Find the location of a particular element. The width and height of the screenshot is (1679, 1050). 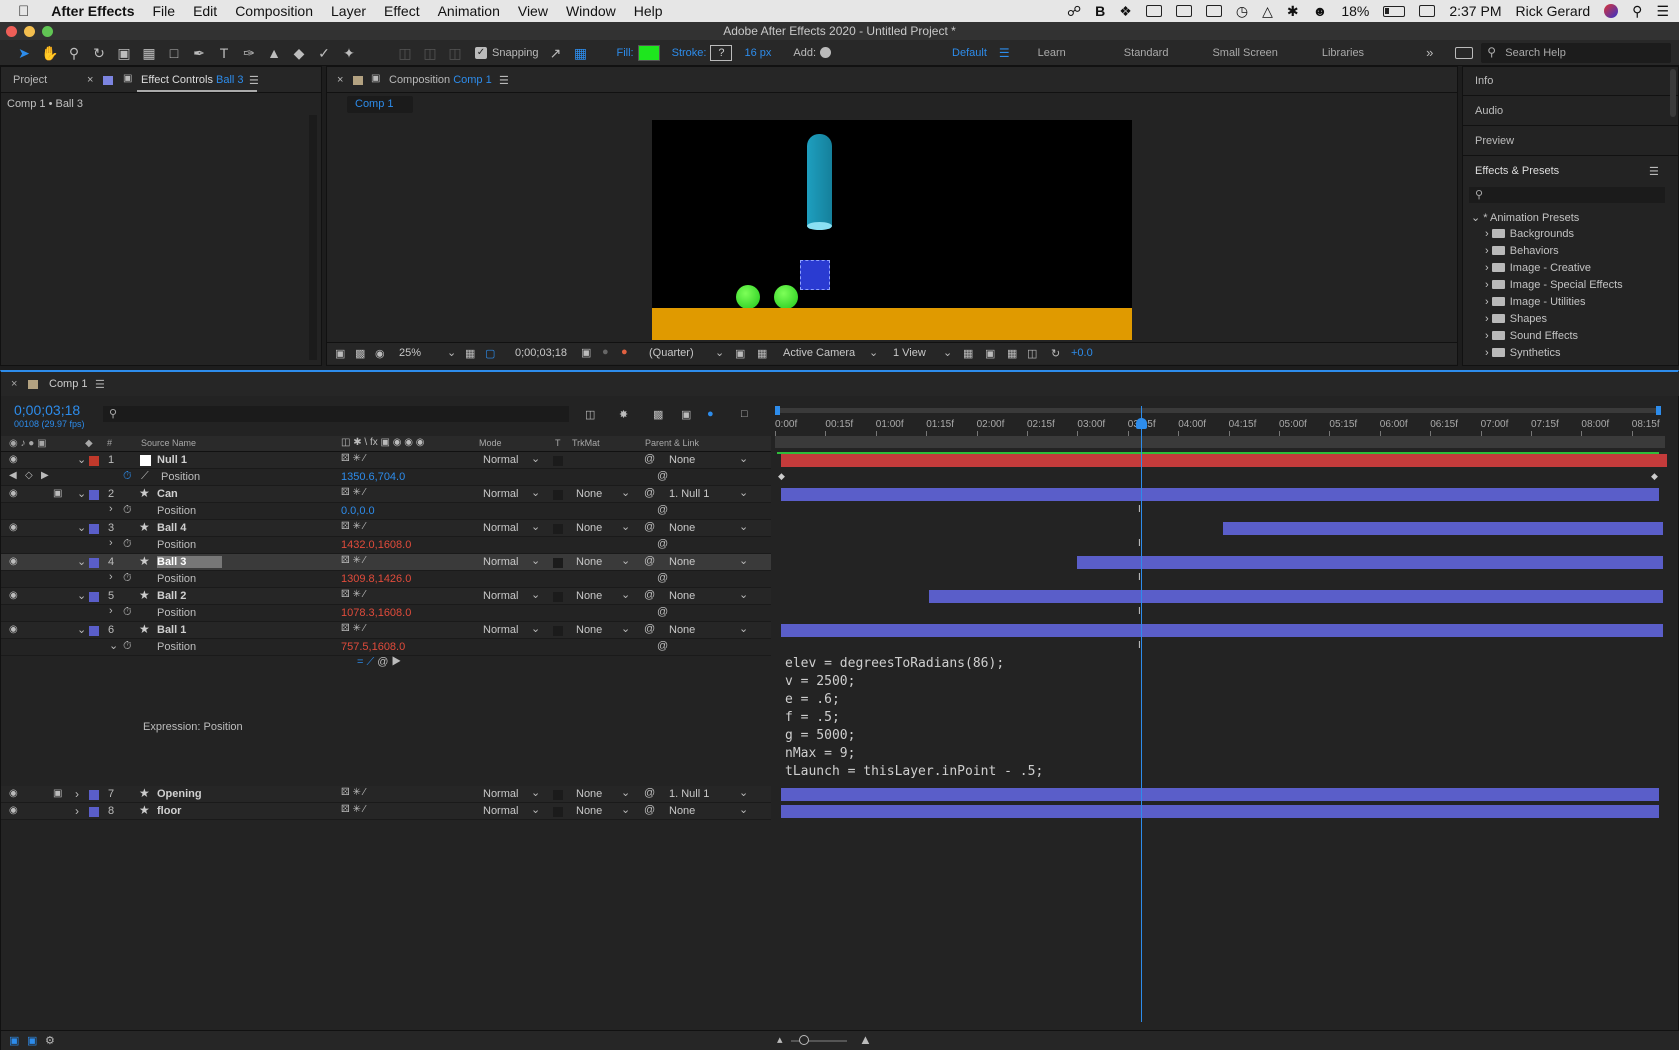

tab-composition: Composition Comp 1 is located at coordinates (440, 80).